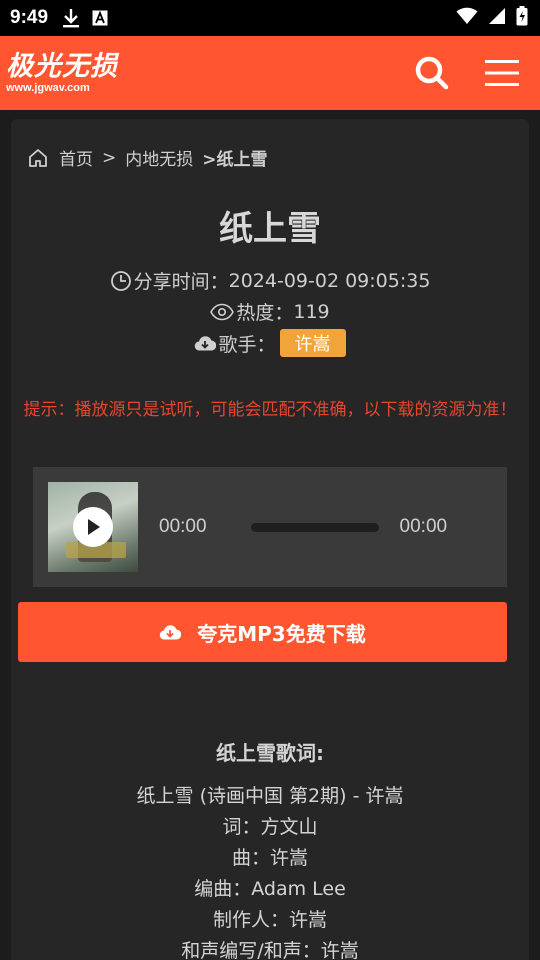  What do you see at coordinates (100, 18) in the screenshot?
I see `text-a-icon` at bounding box center [100, 18].